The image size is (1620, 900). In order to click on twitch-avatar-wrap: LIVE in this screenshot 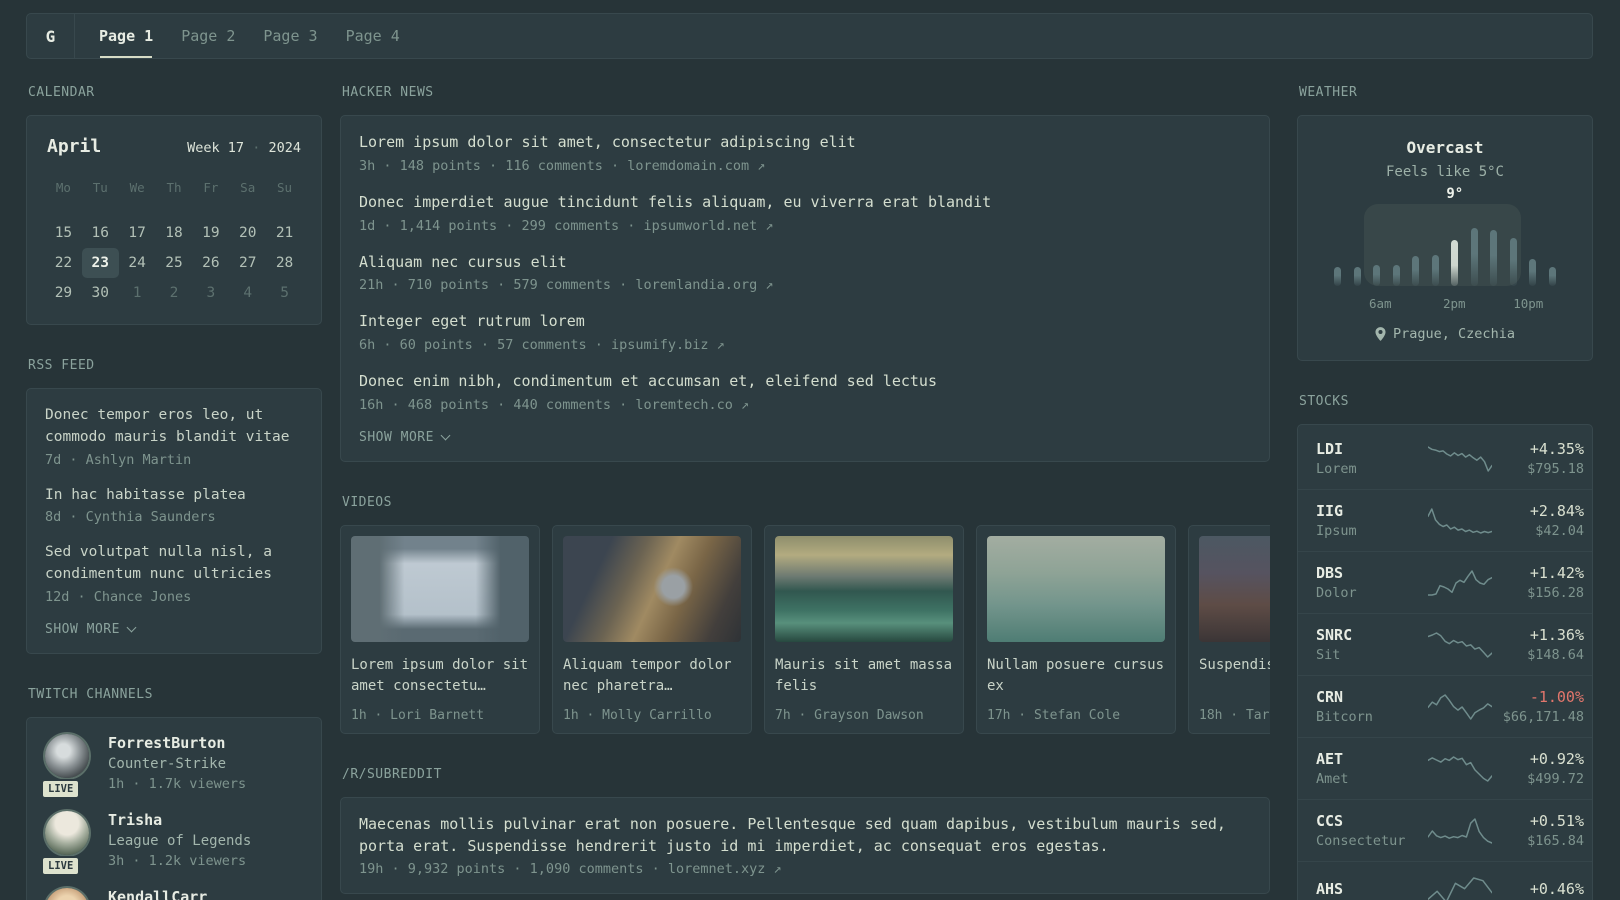, I will do `click(66, 766)`.